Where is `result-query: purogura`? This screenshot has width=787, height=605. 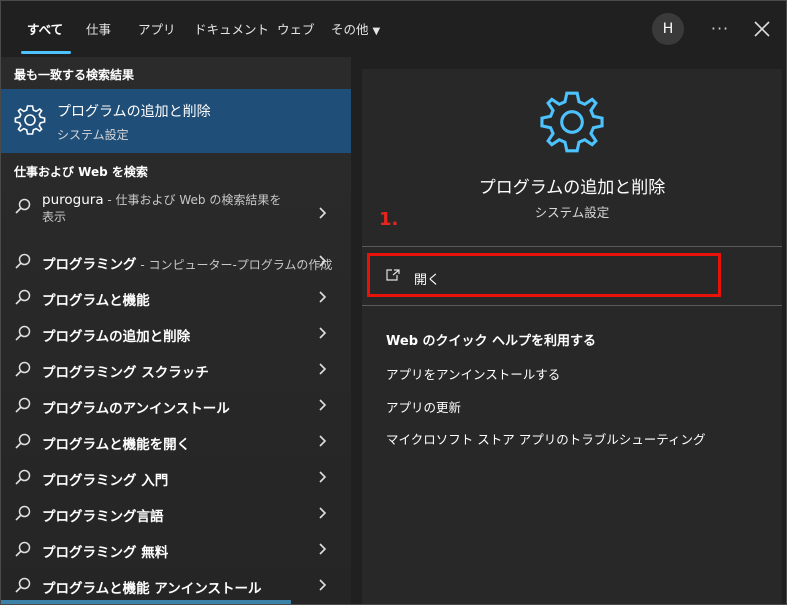 result-query: purogura is located at coordinates (73, 200).